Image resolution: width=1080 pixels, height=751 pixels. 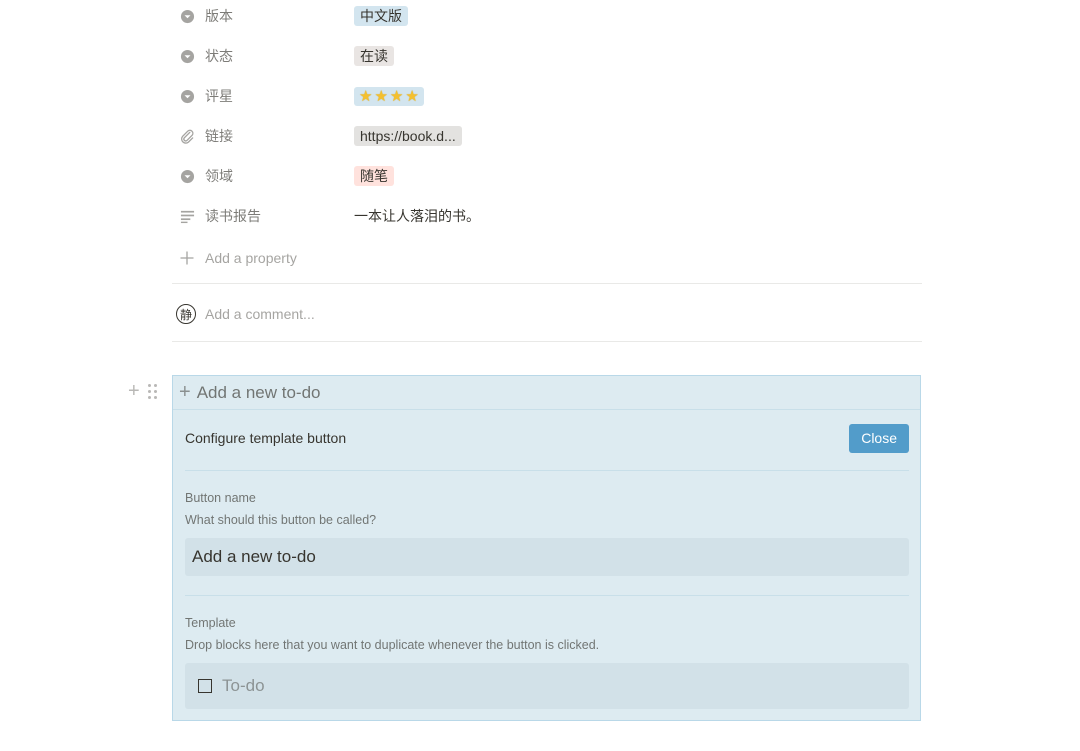 I want to click on plus-icon: +, so click(x=185, y=392).